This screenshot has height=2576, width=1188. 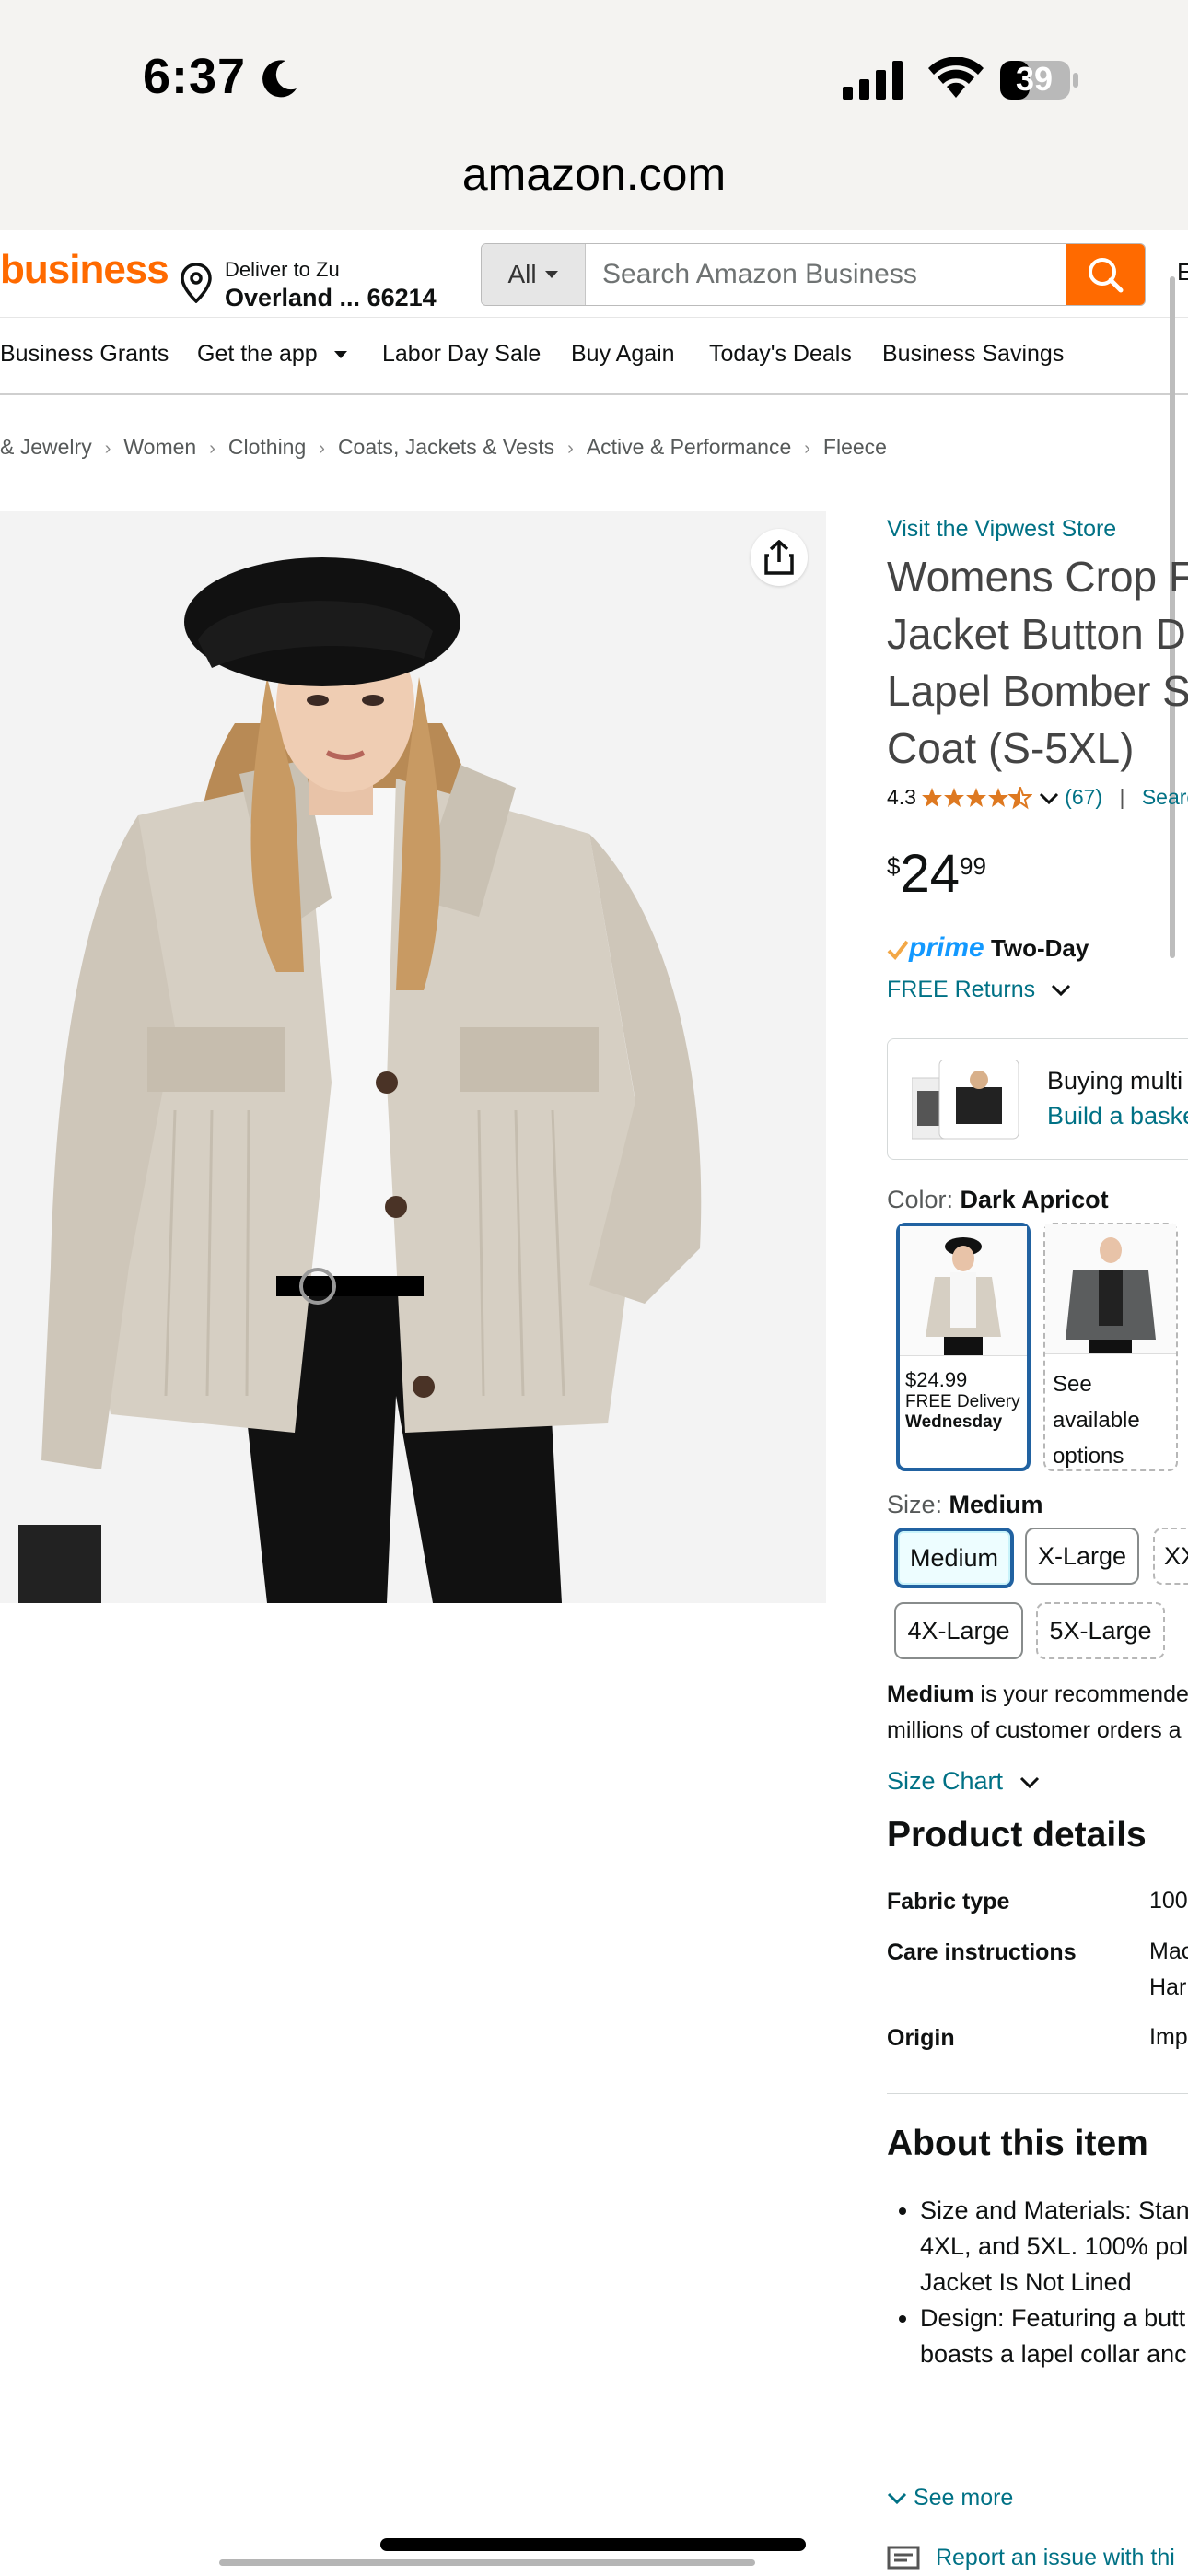 I want to click on account-menu-partial: E, so click(x=1182, y=272).